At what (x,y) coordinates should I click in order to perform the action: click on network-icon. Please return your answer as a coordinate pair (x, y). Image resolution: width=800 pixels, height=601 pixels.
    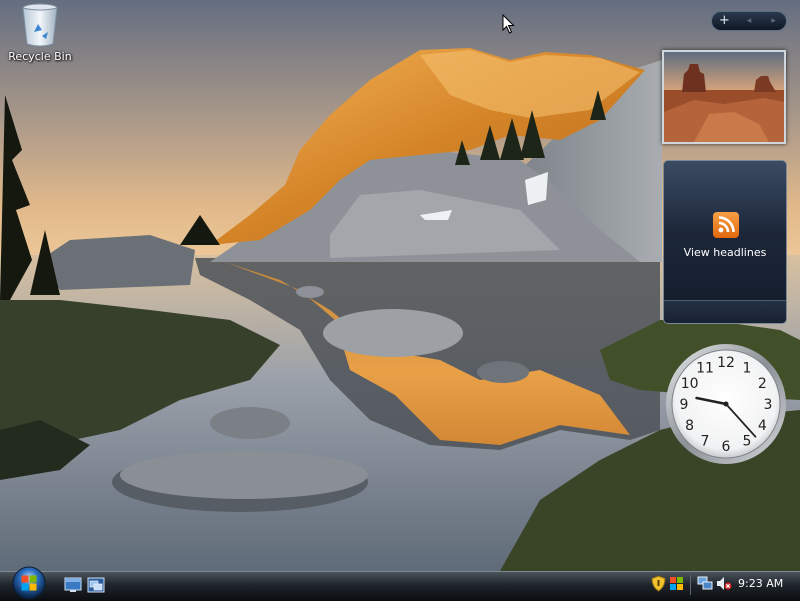
    Looking at the image, I should click on (705, 583).